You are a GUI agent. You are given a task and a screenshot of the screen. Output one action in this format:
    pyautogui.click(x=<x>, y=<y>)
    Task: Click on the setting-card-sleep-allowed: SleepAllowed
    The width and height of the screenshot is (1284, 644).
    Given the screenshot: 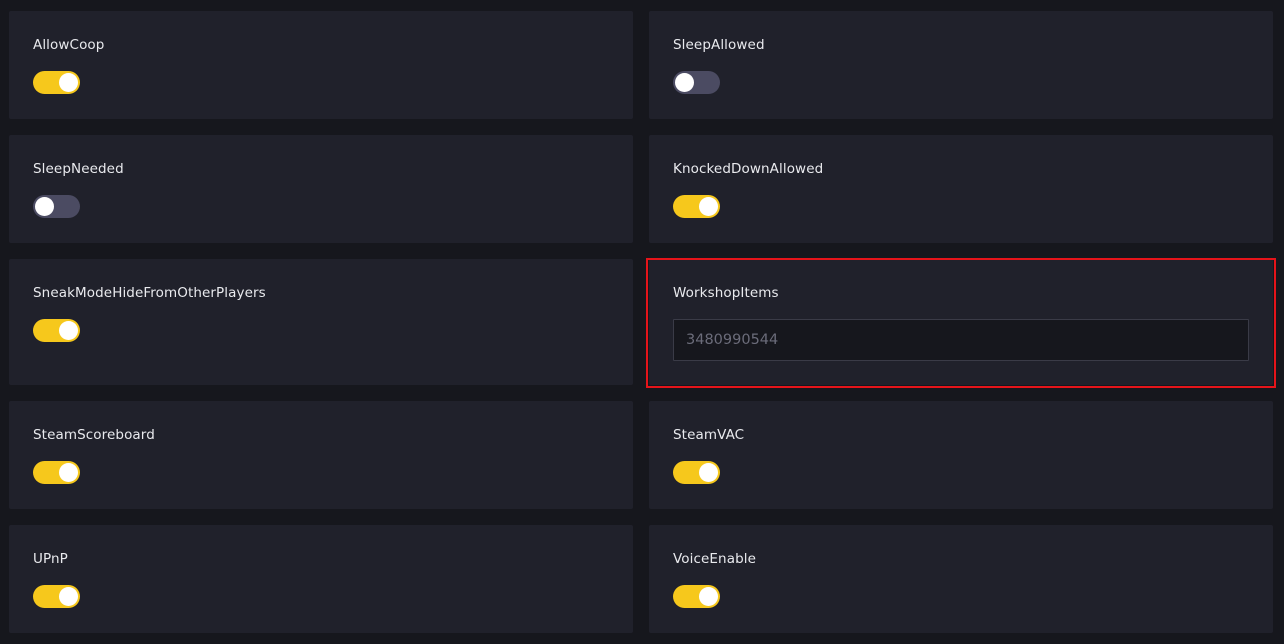 What is the action you would take?
    pyautogui.click(x=961, y=65)
    